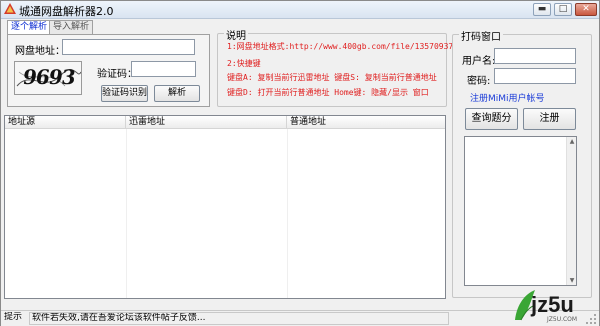 Image resolution: width=600 pixels, height=326 pixels. What do you see at coordinates (300, 10) in the screenshot?
I see `title-bar: 城通网盘解析器2.0 ▬ □ ✕` at bounding box center [300, 10].